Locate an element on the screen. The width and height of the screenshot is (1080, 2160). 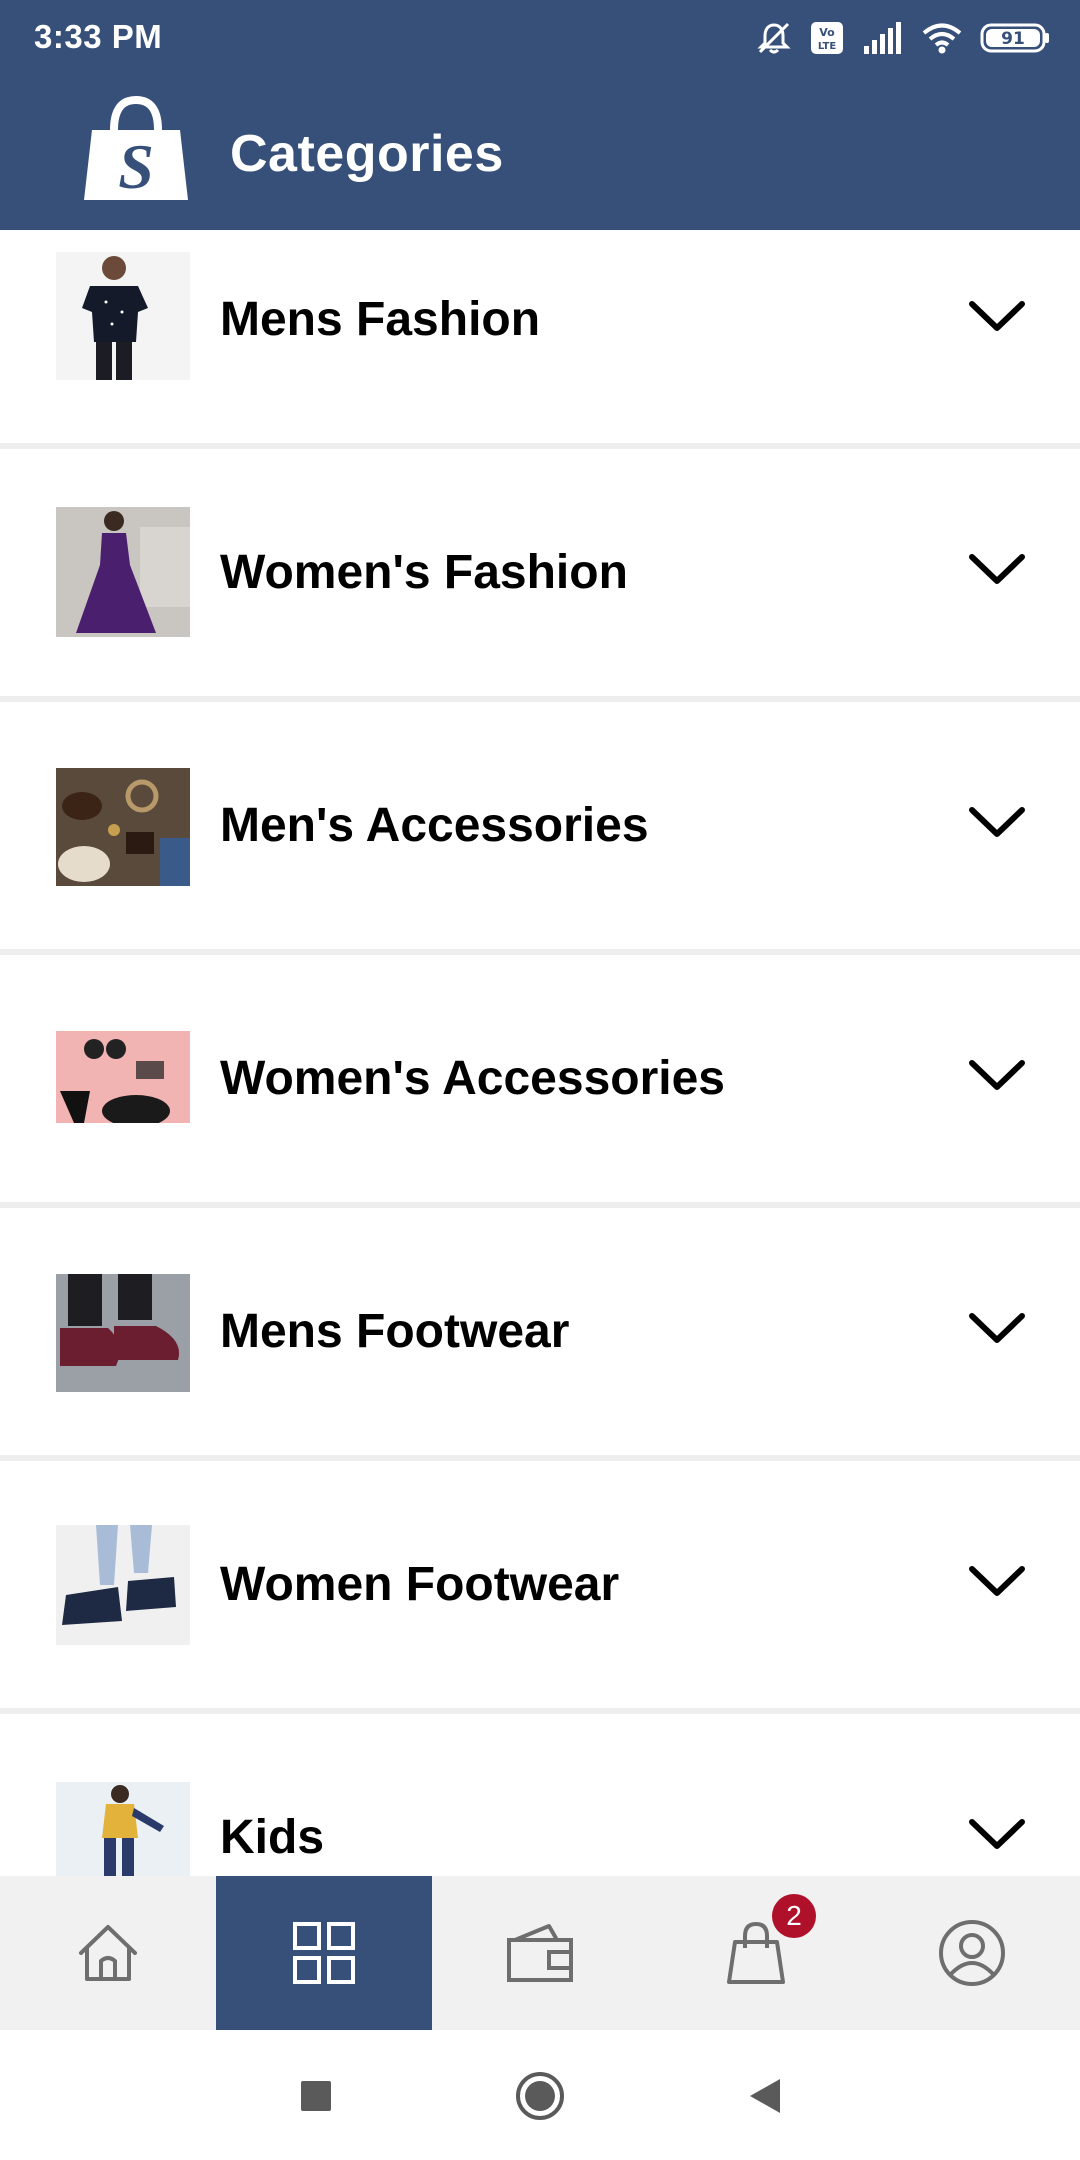
svg-text: 91 is located at coordinates (1013, 39).